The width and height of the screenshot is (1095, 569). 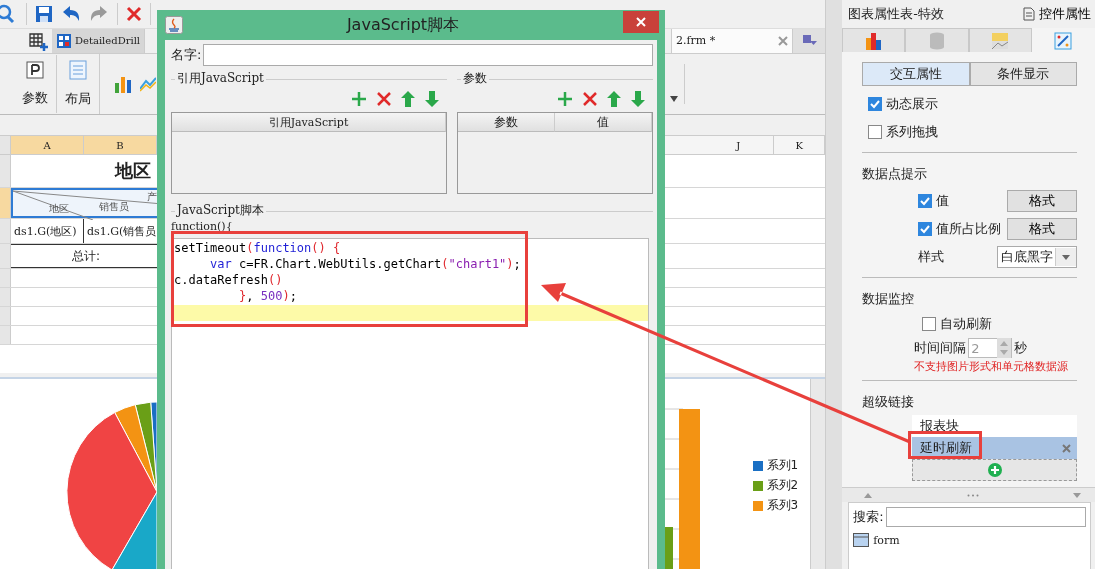 What do you see at coordinates (228, 281) in the screenshot?
I see `code-line: c.dataRefresh()` at bounding box center [228, 281].